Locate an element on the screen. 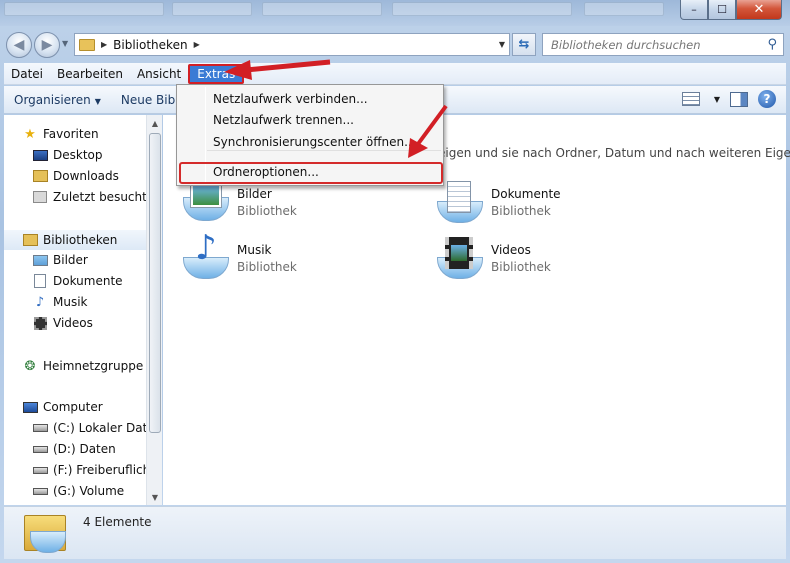 Image resolution: width=790 pixels, height=563 pixels. maximize-button: ☐ is located at coordinates (722, 10).